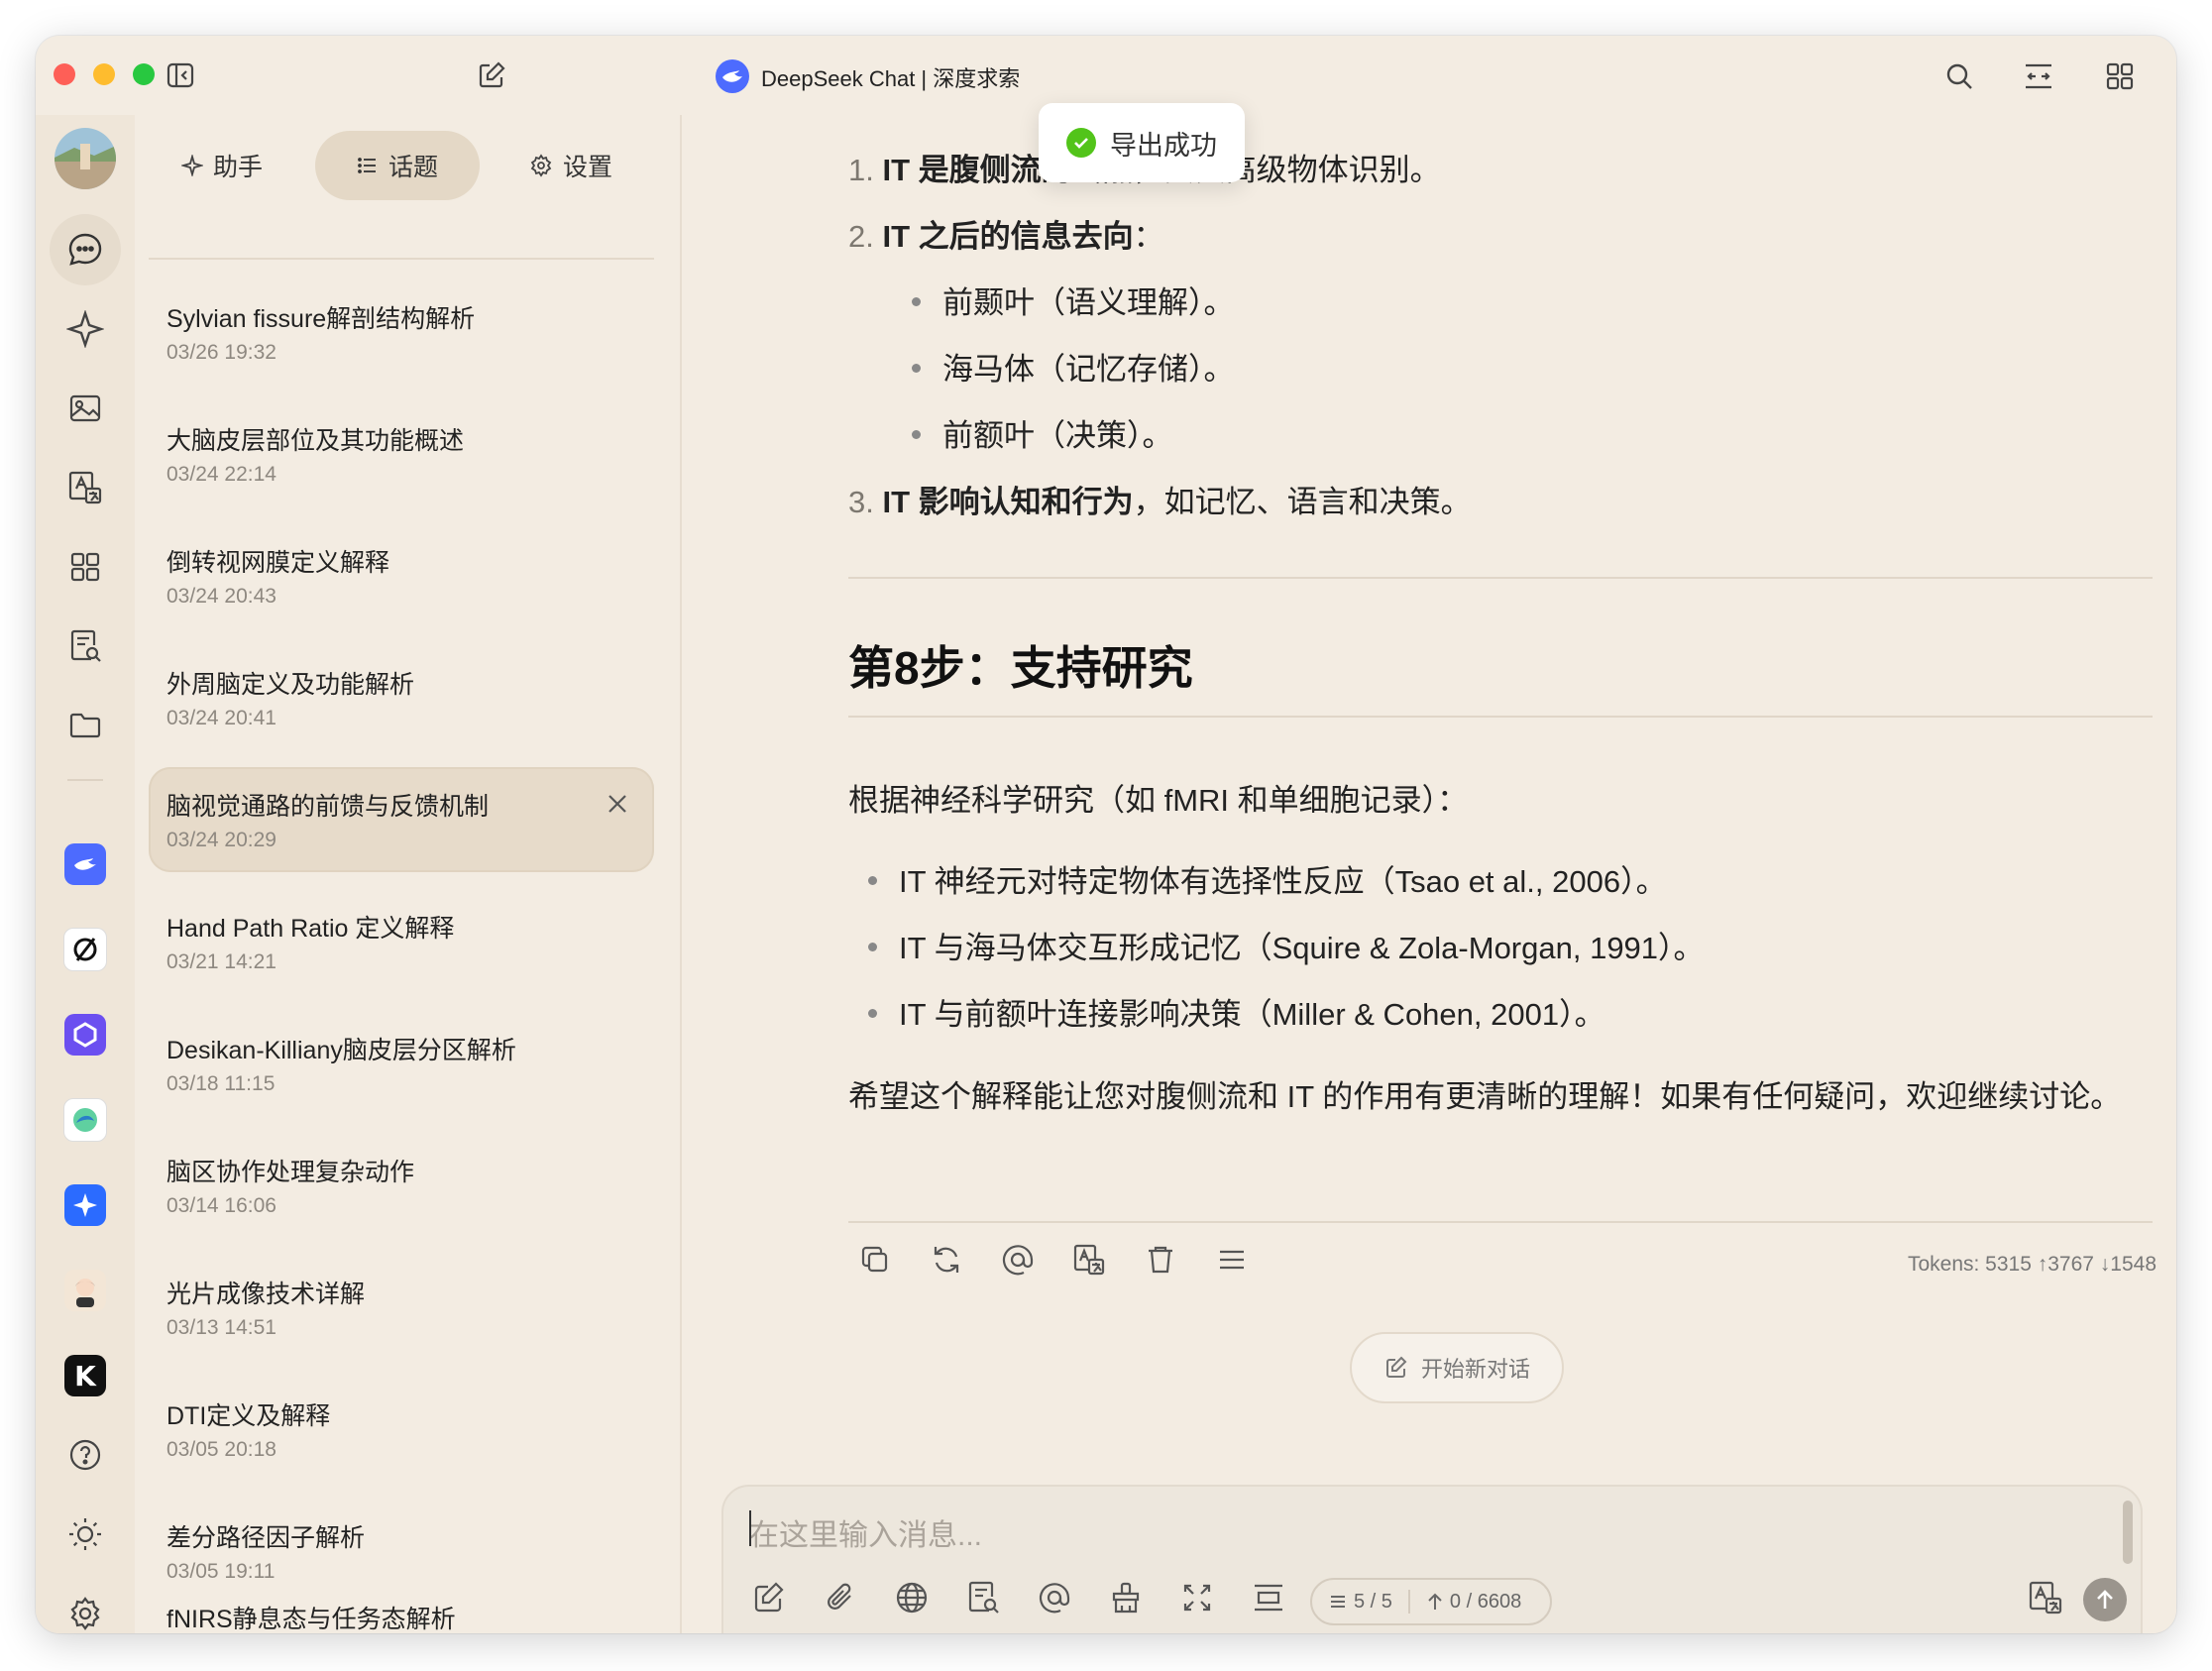  What do you see at coordinates (1338, 1602) in the screenshot?
I see `context-list-icon` at bounding box center [1338, 1602].